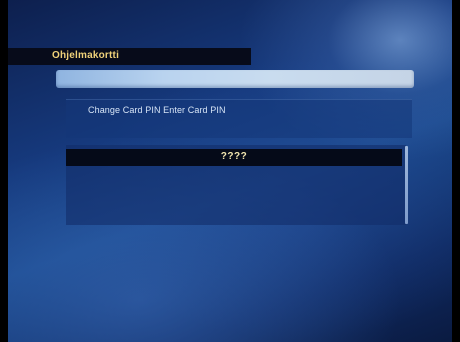 This screenshot has height=342, width=460. Describe the element at coordinates (129, 56) in the screenshot. I see `menu-title-bar` at that location.